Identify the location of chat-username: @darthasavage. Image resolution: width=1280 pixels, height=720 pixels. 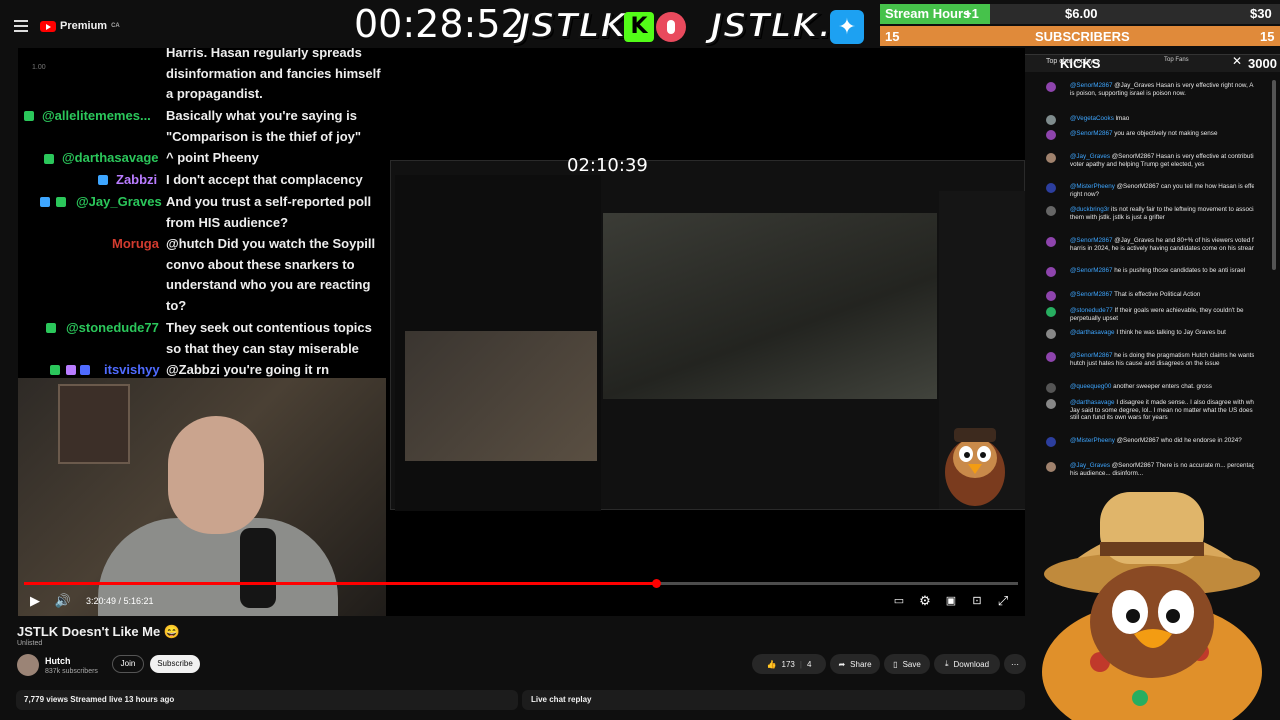
(110, 157).